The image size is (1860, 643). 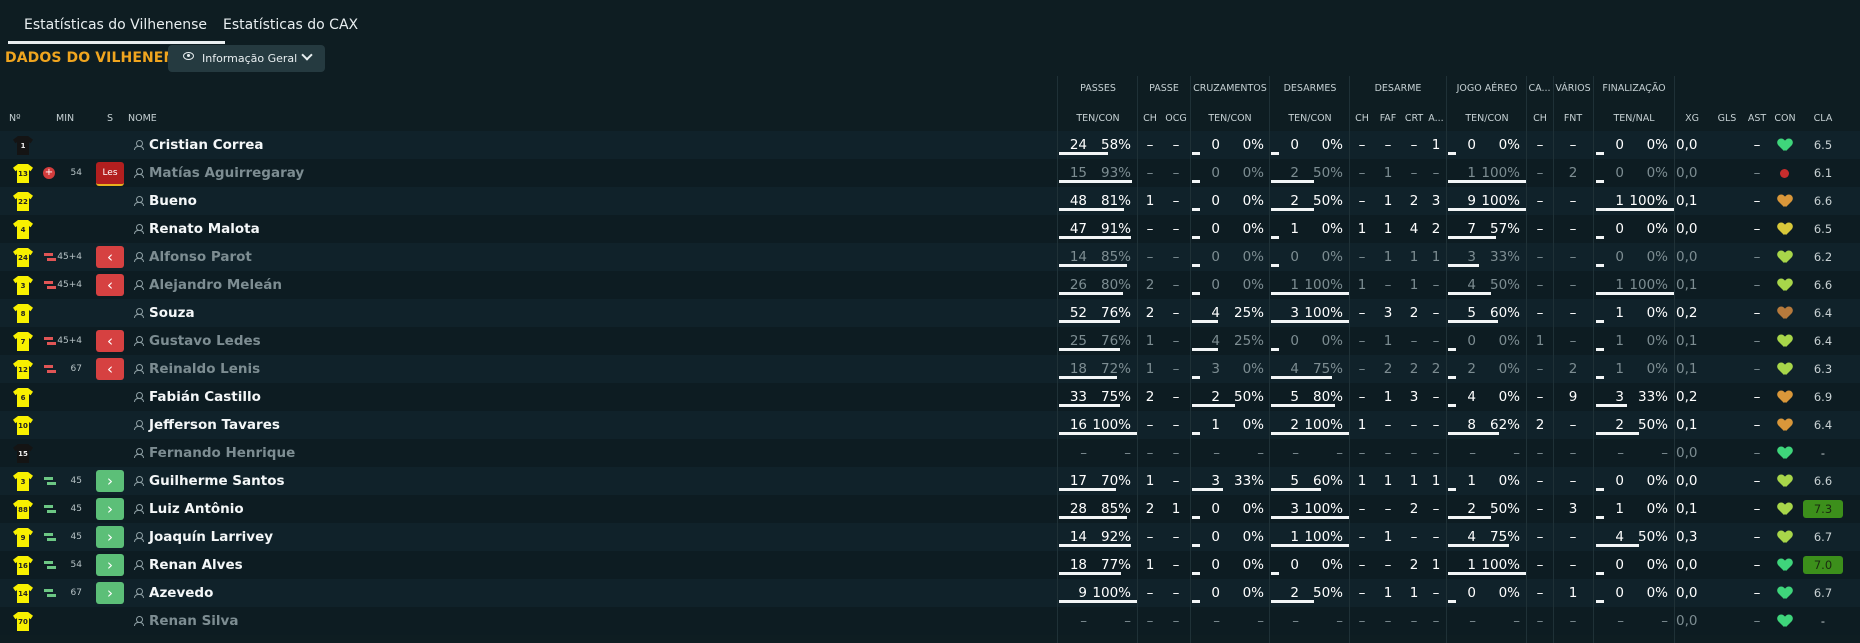 What do you see at coordinates (196, 509) in the screenshot?
I see `player-name: Luiz Antônio` at bounding box center [196, 509].